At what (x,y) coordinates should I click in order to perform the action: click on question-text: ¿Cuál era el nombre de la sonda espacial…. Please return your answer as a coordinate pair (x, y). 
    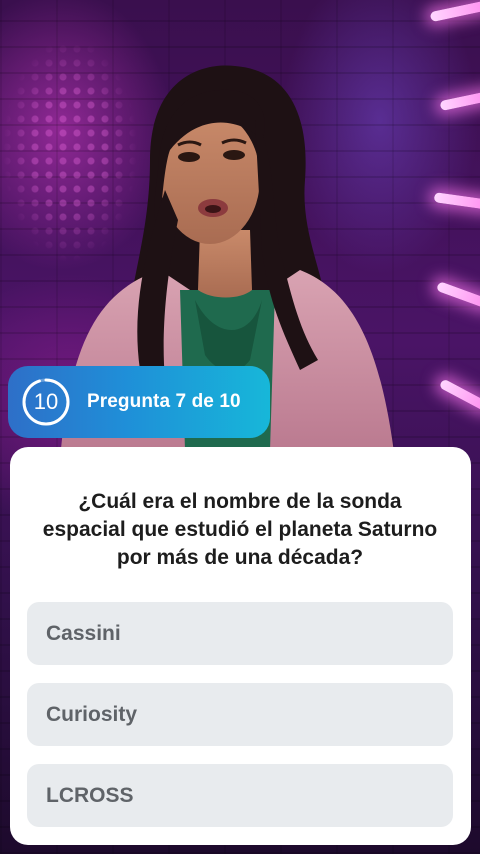
    Looking at the image, I should click on (240, 529).